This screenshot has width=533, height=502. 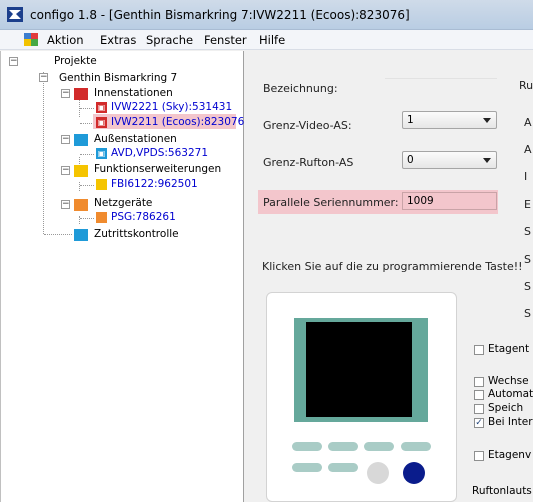 What do you see at coordinates (510, 394) in the screenshot?
I see `option-label: Automat` at bounding box center [510, 394].